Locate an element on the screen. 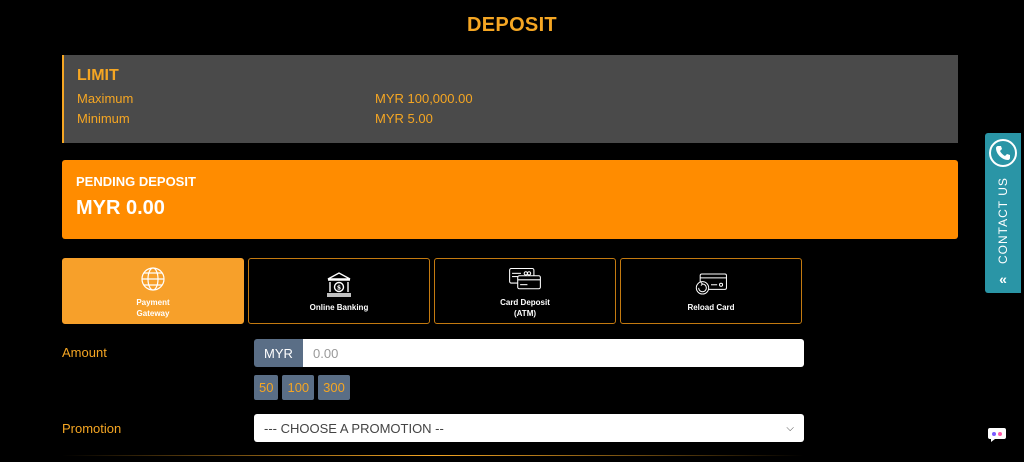  quick-amount-100-button: 100 is located at coordinates (298, 387).